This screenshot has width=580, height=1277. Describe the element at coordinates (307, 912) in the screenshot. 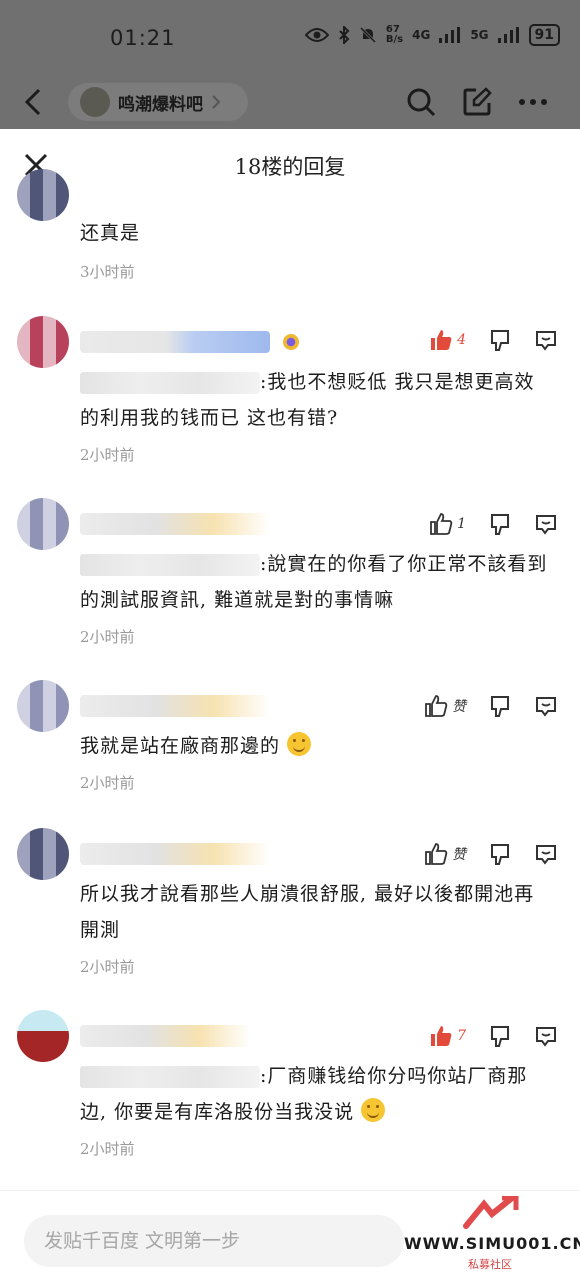

I see `reply-text: 所以我才說看那些人崩潰很舒服, 最好以後都開池再開測` at that location.